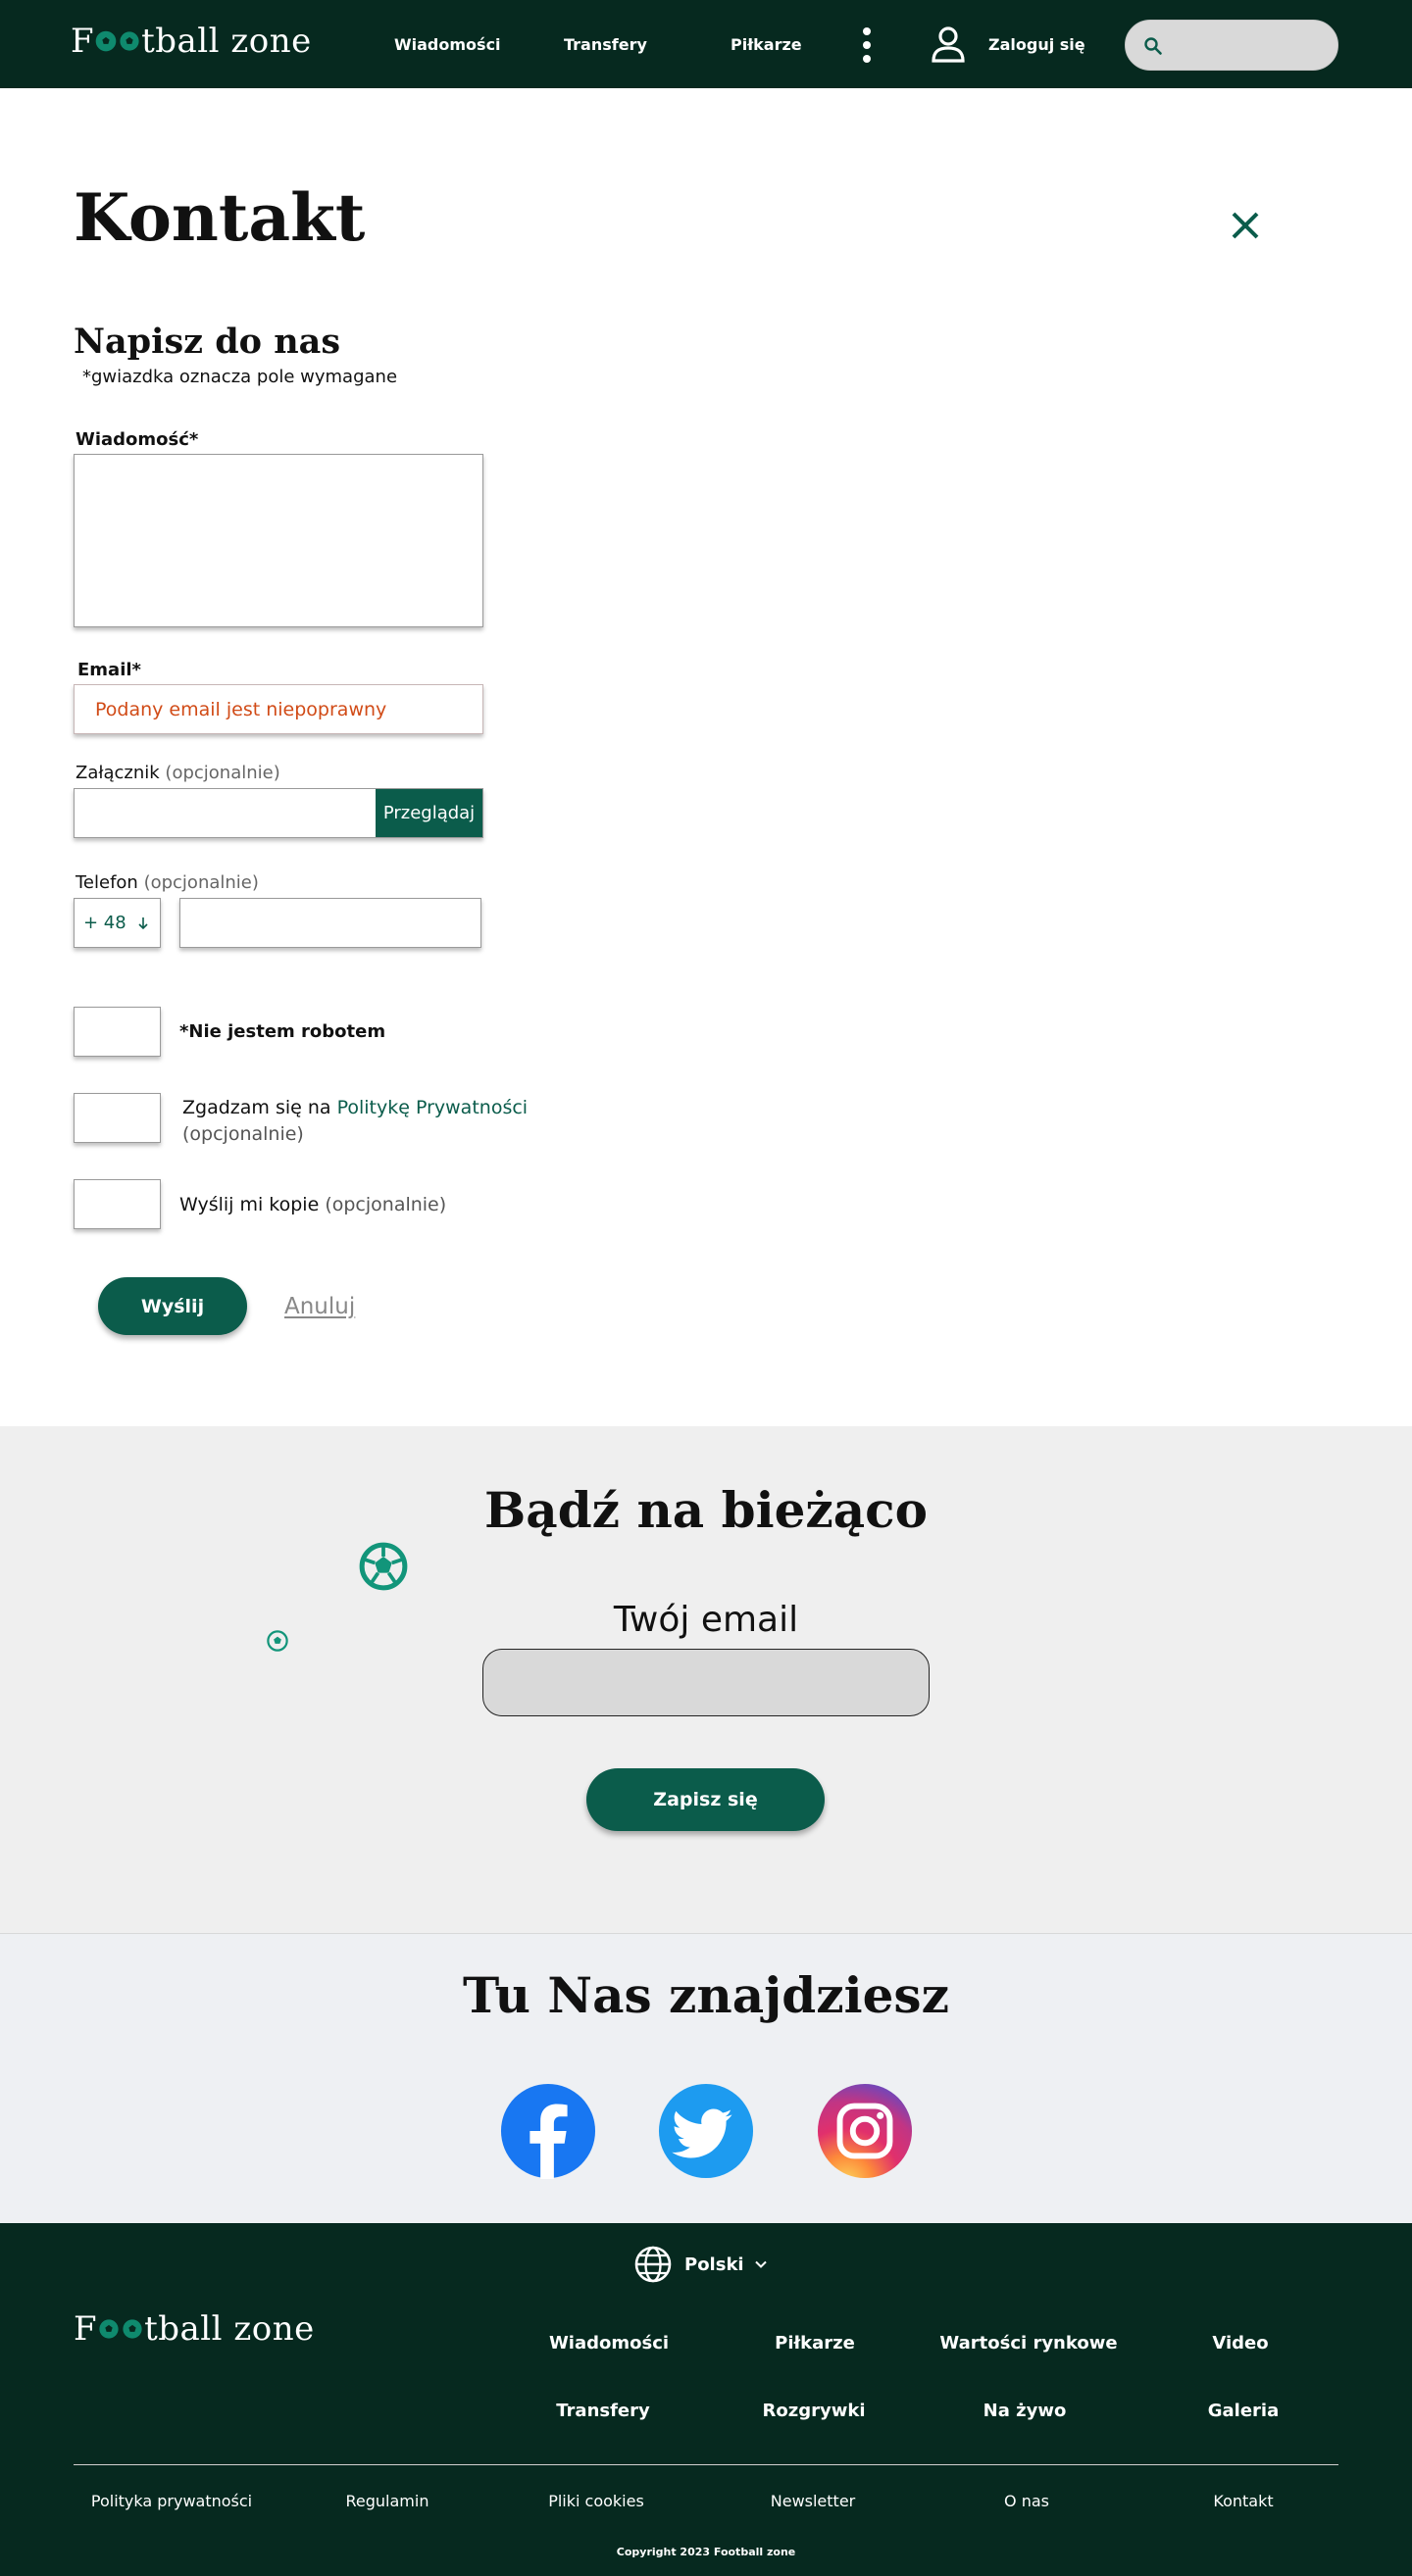 The image size is (1412, 2576). I want to click on footer-logo: F tball zone, so click(194, 2329).